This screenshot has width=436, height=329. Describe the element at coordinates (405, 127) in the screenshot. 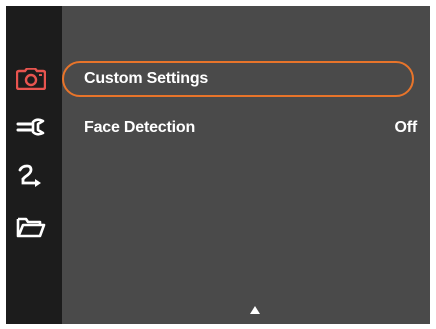

I see `menu-item-value: Off` at that location.